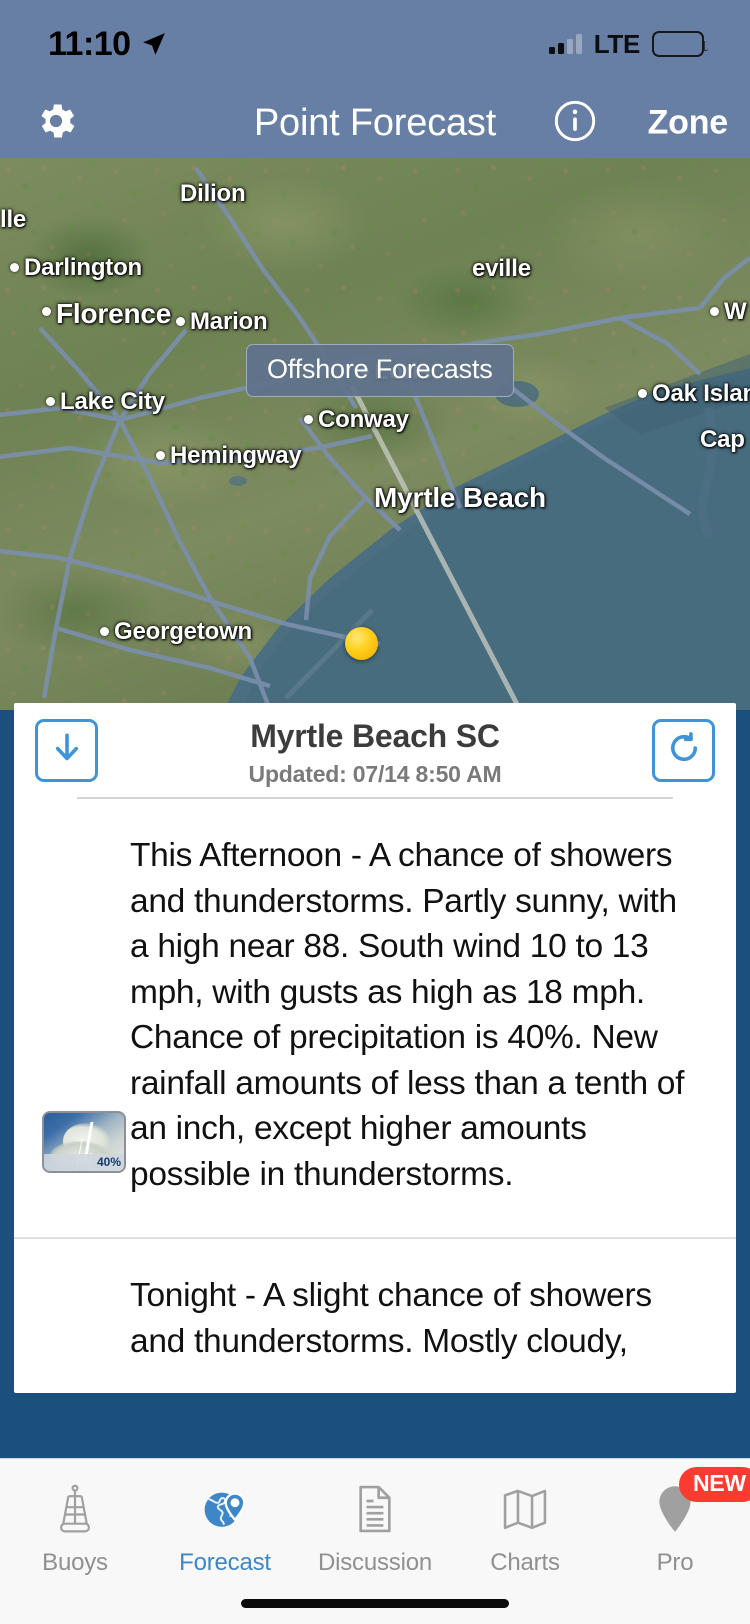 The height and width of the screenshot is (1624, 750). I want to click on bottom-tab-bar: Buoys Forecast Discussion Charts NEW Pro, so click(375, 1541).